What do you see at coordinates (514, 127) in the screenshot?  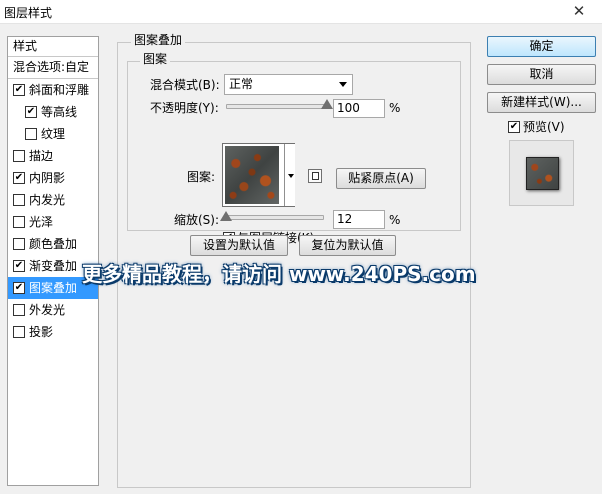 I see `preview-checkbox: ✔` at bounding box center [514, 127].